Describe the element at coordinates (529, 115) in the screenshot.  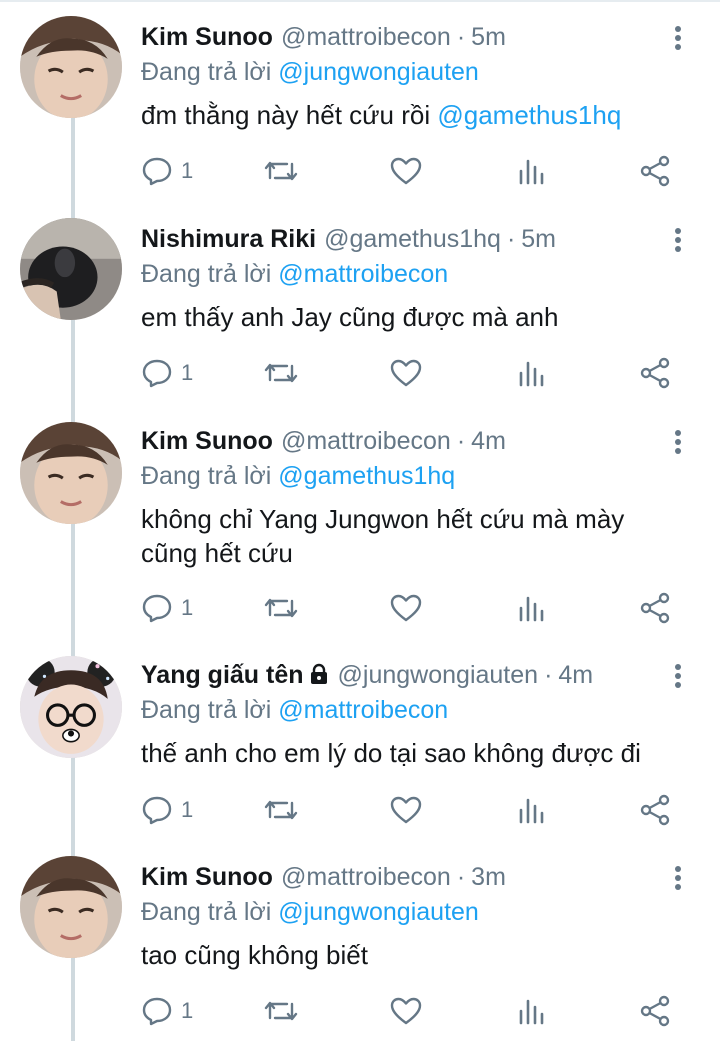
I see `tweet-mention: @gamethus1hq` at that location.